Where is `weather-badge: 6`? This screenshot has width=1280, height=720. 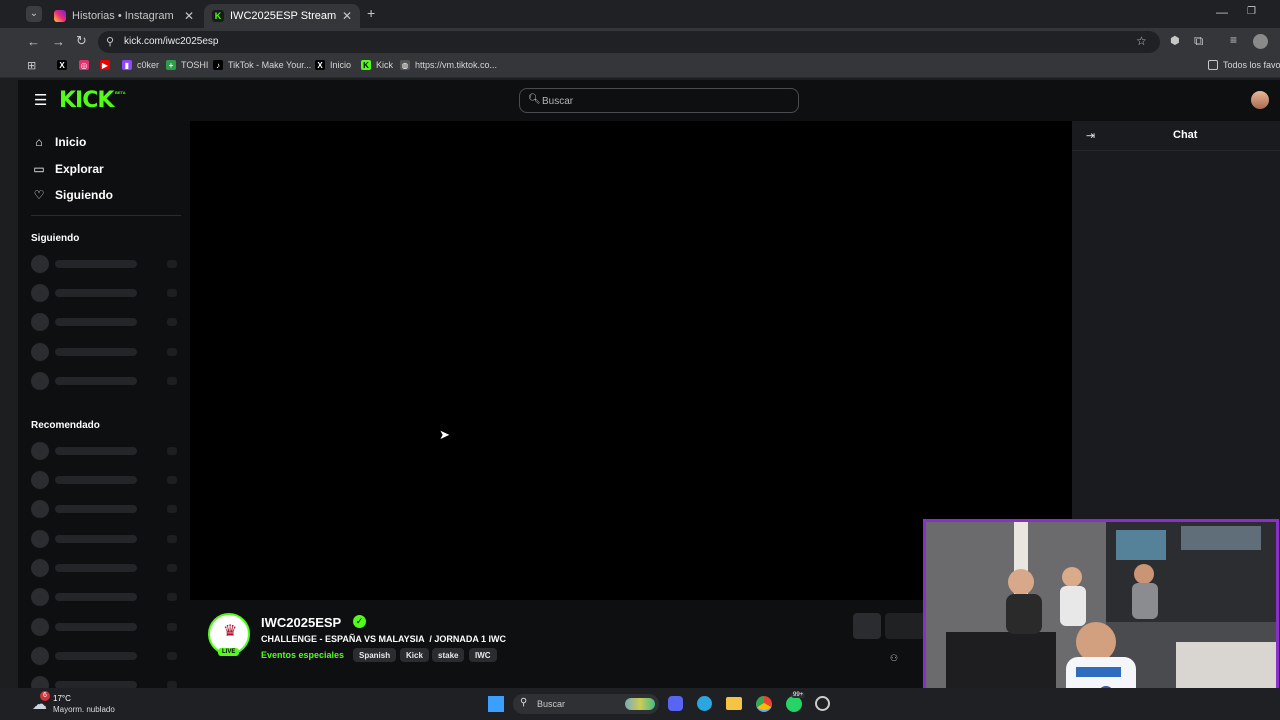 weather-badge: 6 is located at coordinates (45, 696).